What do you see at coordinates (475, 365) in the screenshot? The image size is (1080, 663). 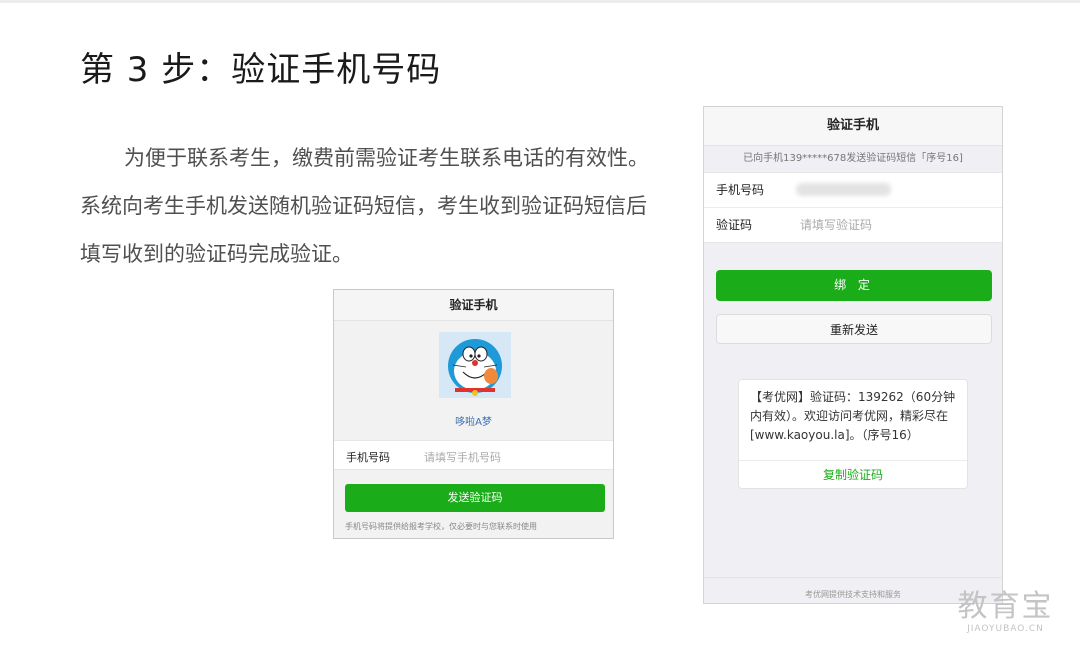 I see `doraemon-avatar-icon` at bounding box center [475, 365].